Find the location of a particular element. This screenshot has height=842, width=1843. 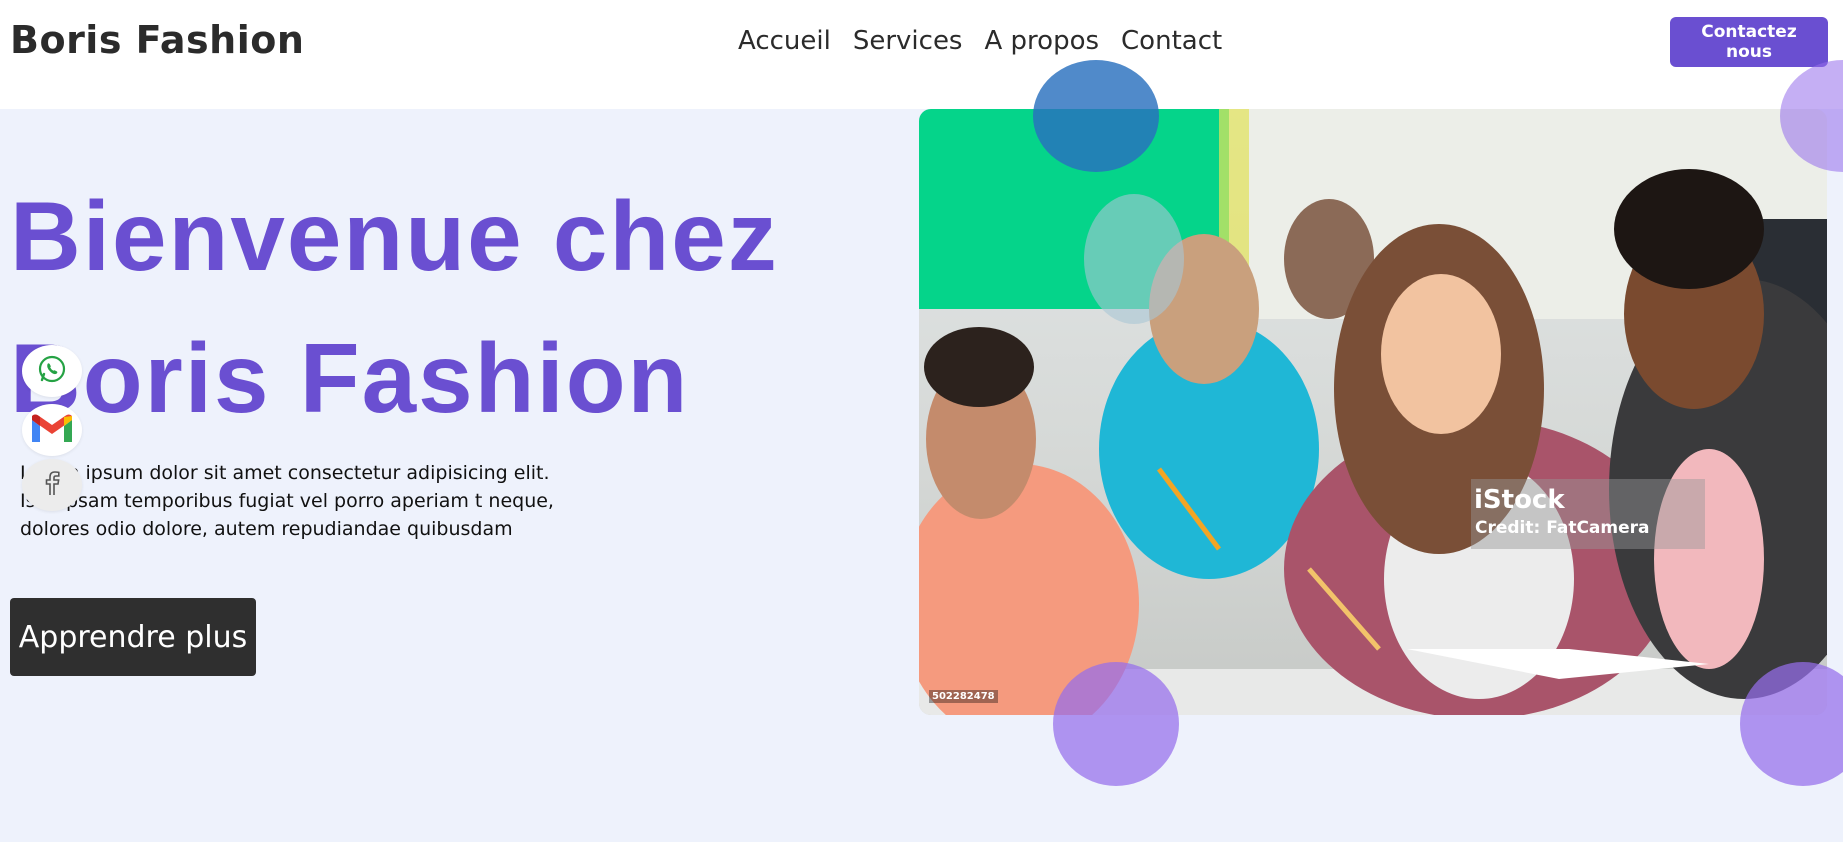

gmail-button is located at coordinates (52, 430).